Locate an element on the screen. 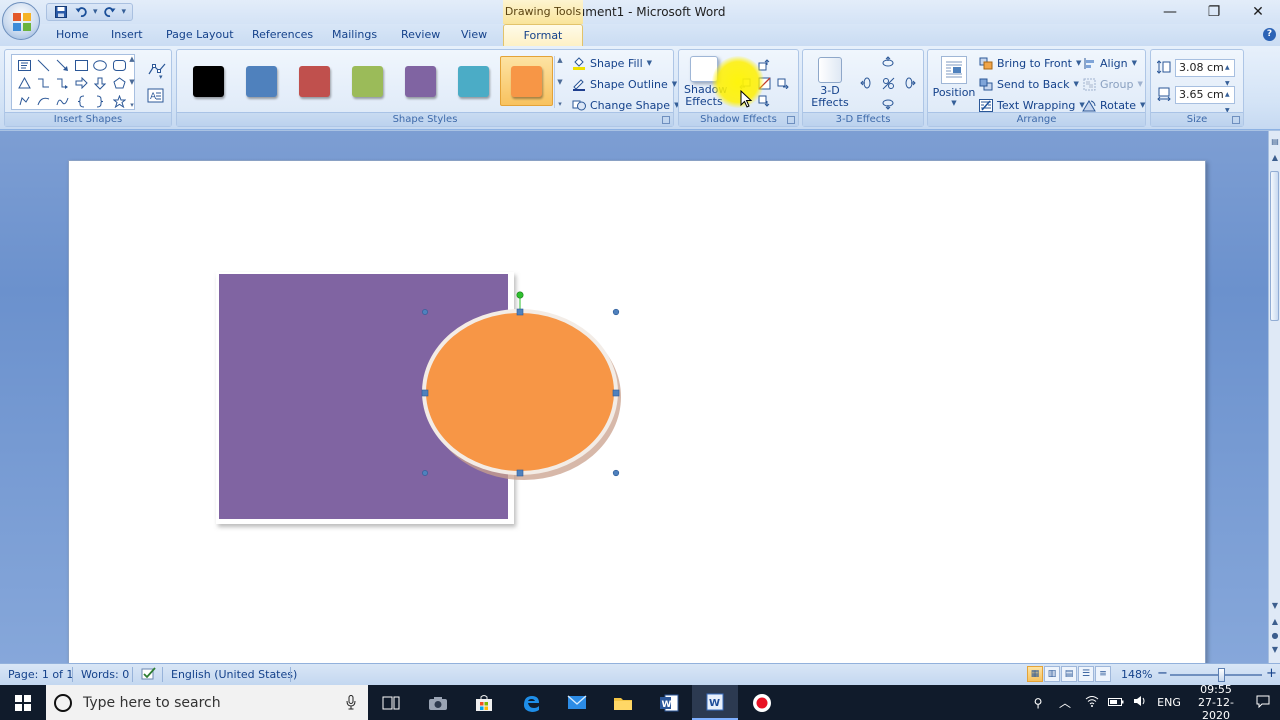 This screenshot has height=720, width=1280. help-icon: ? is located at coordinates (1269, 34).